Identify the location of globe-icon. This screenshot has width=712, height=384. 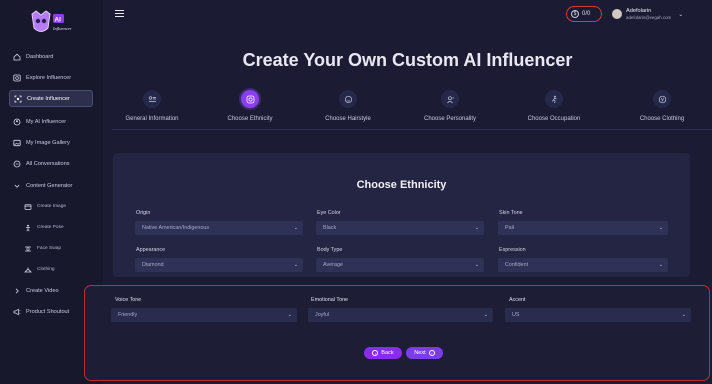
(250, 99).